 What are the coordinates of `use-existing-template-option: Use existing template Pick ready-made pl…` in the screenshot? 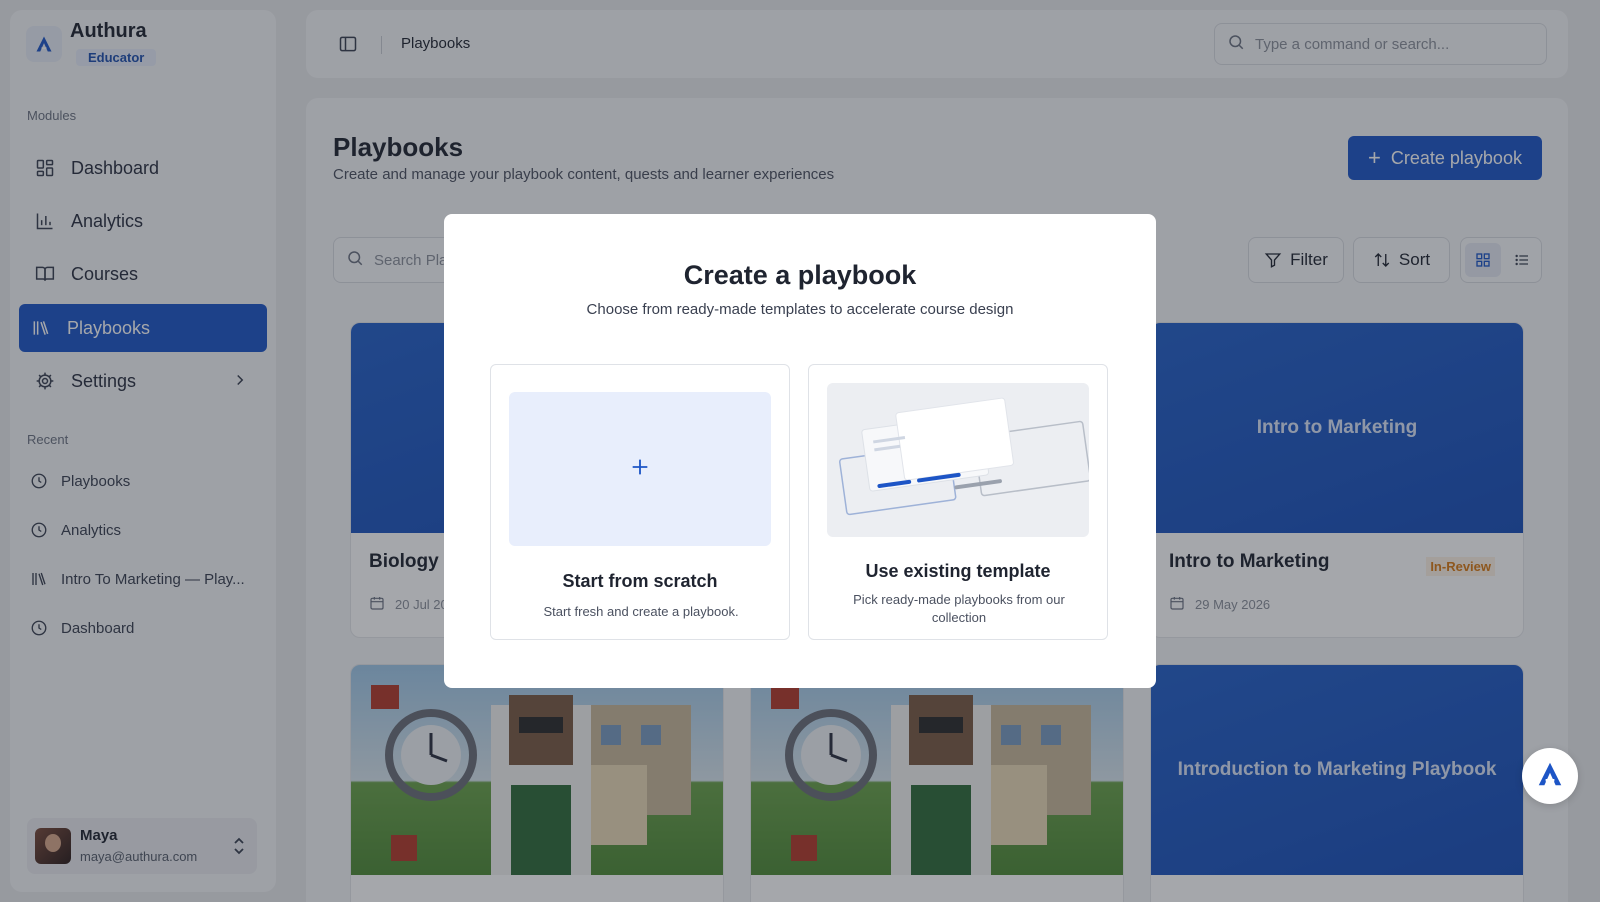 It's located at (958, 502).